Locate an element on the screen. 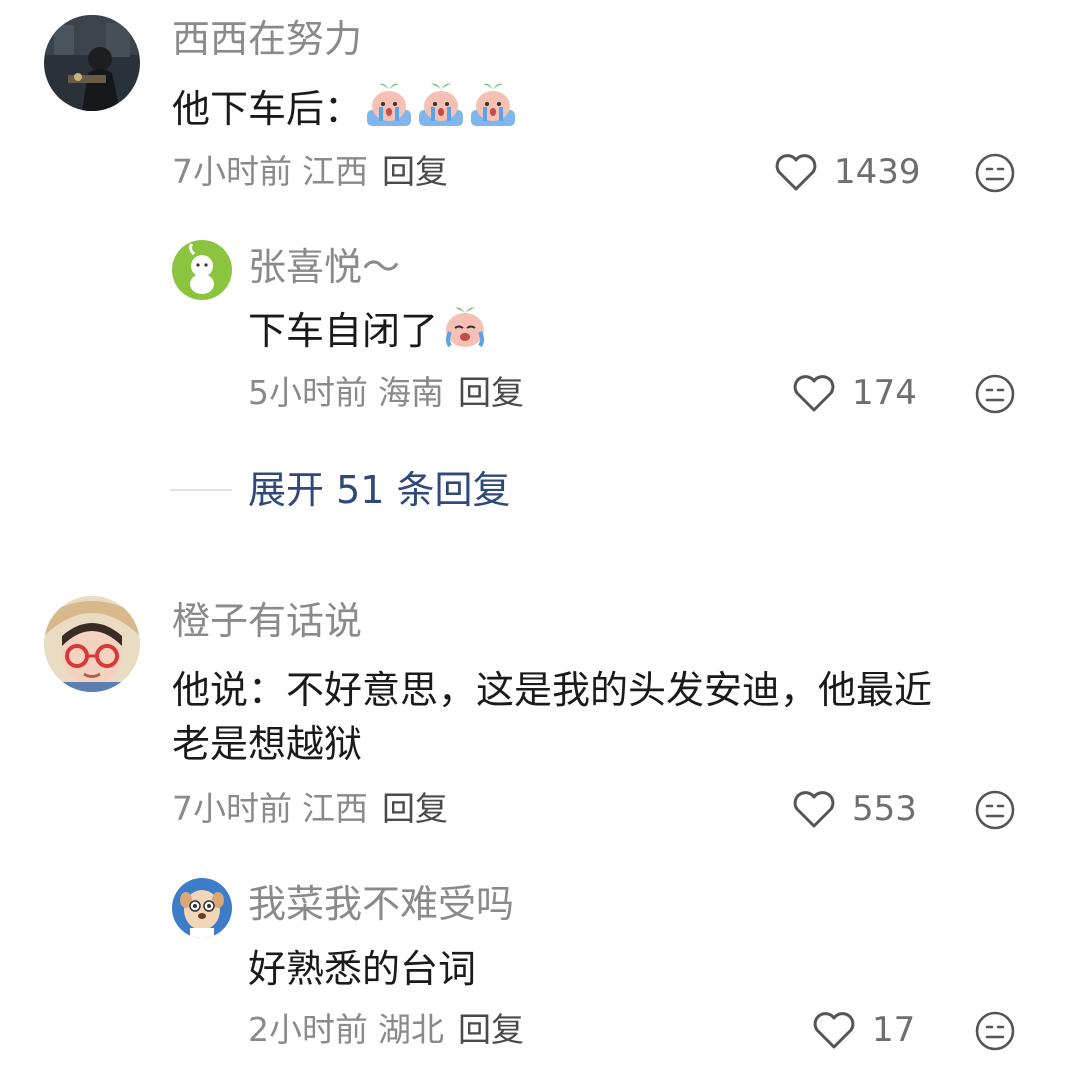 The width and height of the screenshot is (1080, 1074). comment-text-line-2: 老是想越狱 is located at coordinates (267, 744).